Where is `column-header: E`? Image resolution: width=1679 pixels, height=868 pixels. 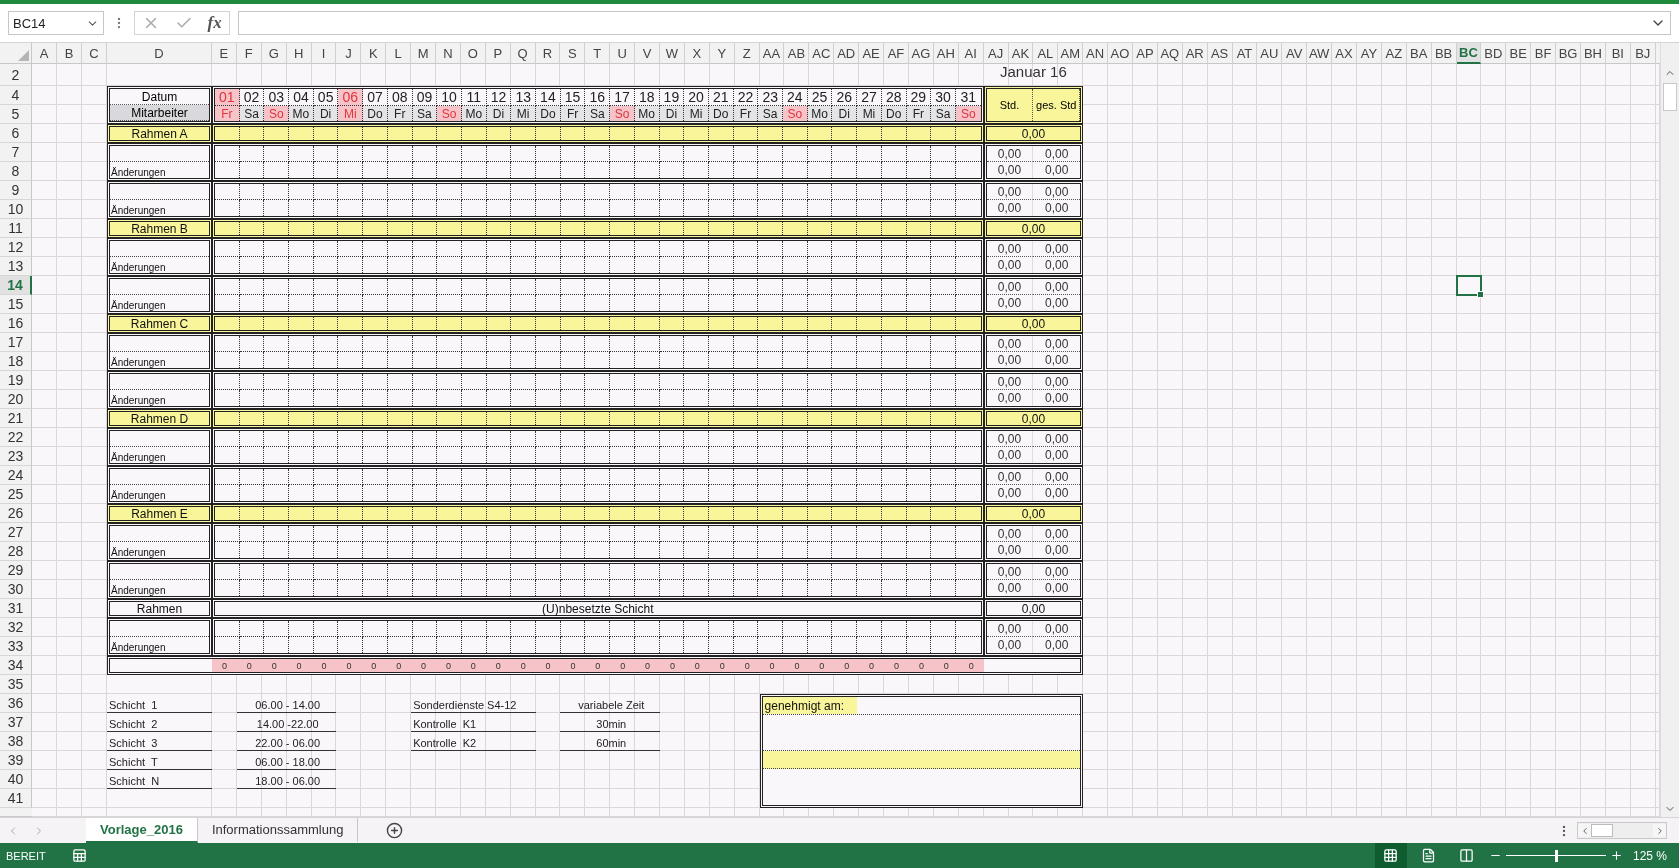
column-header: E is located at coordinates (224, 53).